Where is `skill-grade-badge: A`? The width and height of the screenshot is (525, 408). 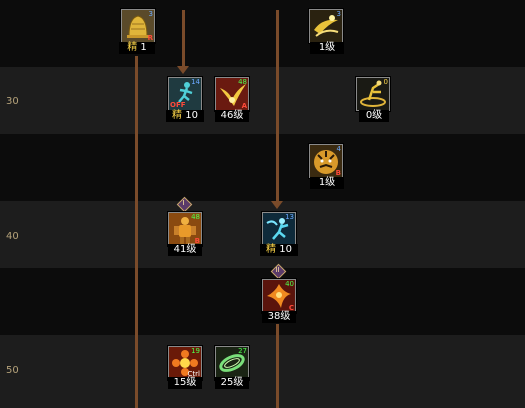 skill-grade-badge: A is located at coordinates (244, 106).